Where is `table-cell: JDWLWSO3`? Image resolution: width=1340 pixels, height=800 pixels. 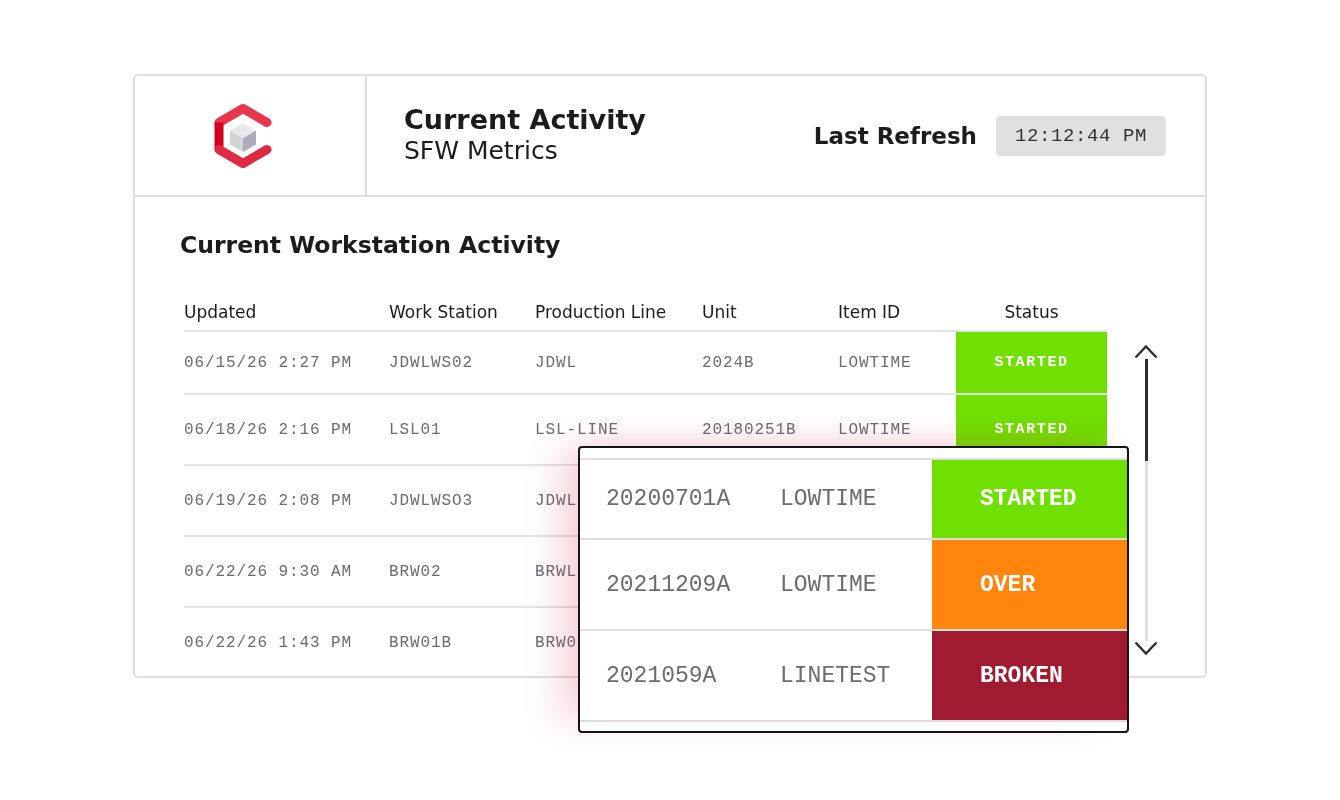
table-cell: JDWLWSO3 is located at coordinates (431, 500).